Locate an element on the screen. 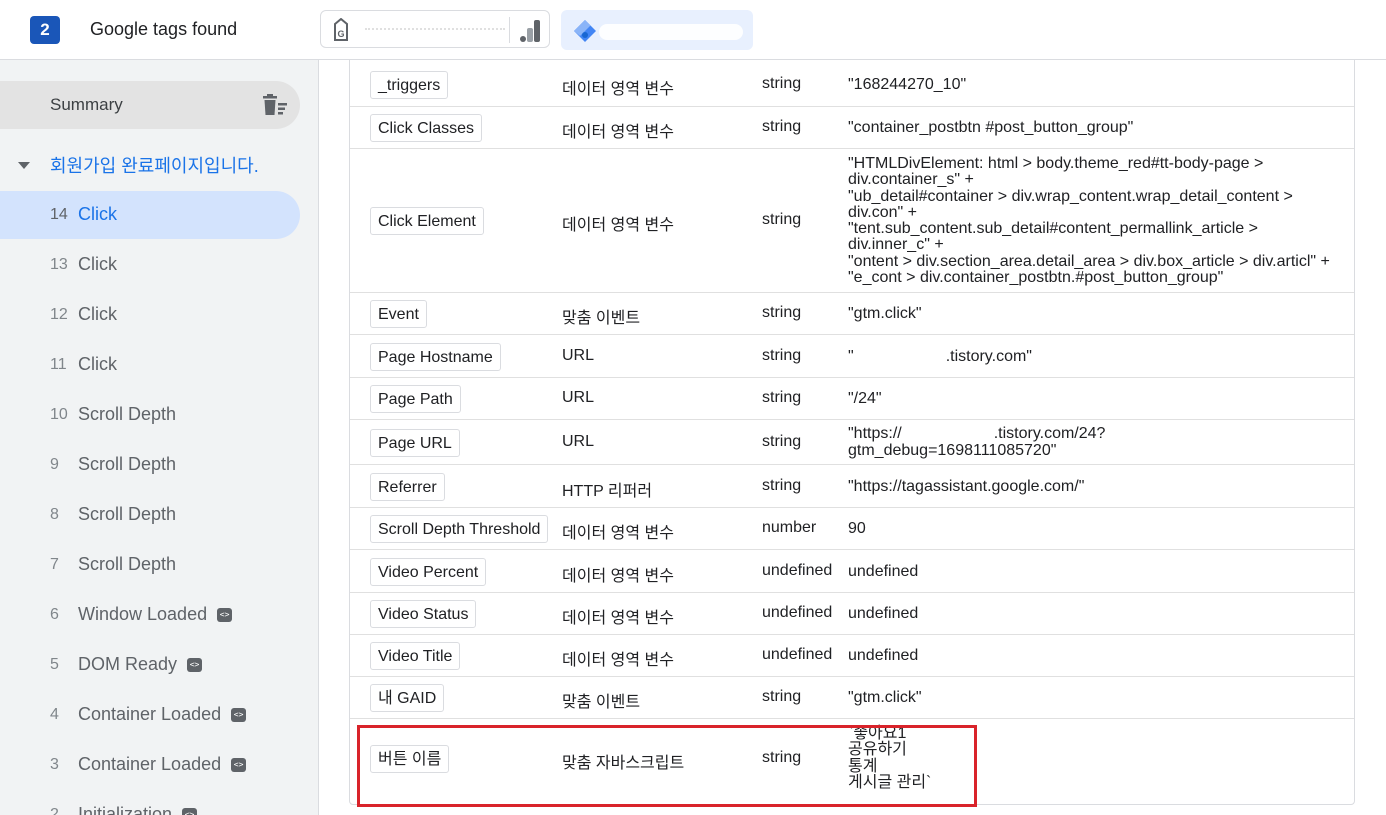 The height and width of the screenshot is (815, 1386). variable-name-chip: Referrer is located at coordinates (407, 487).